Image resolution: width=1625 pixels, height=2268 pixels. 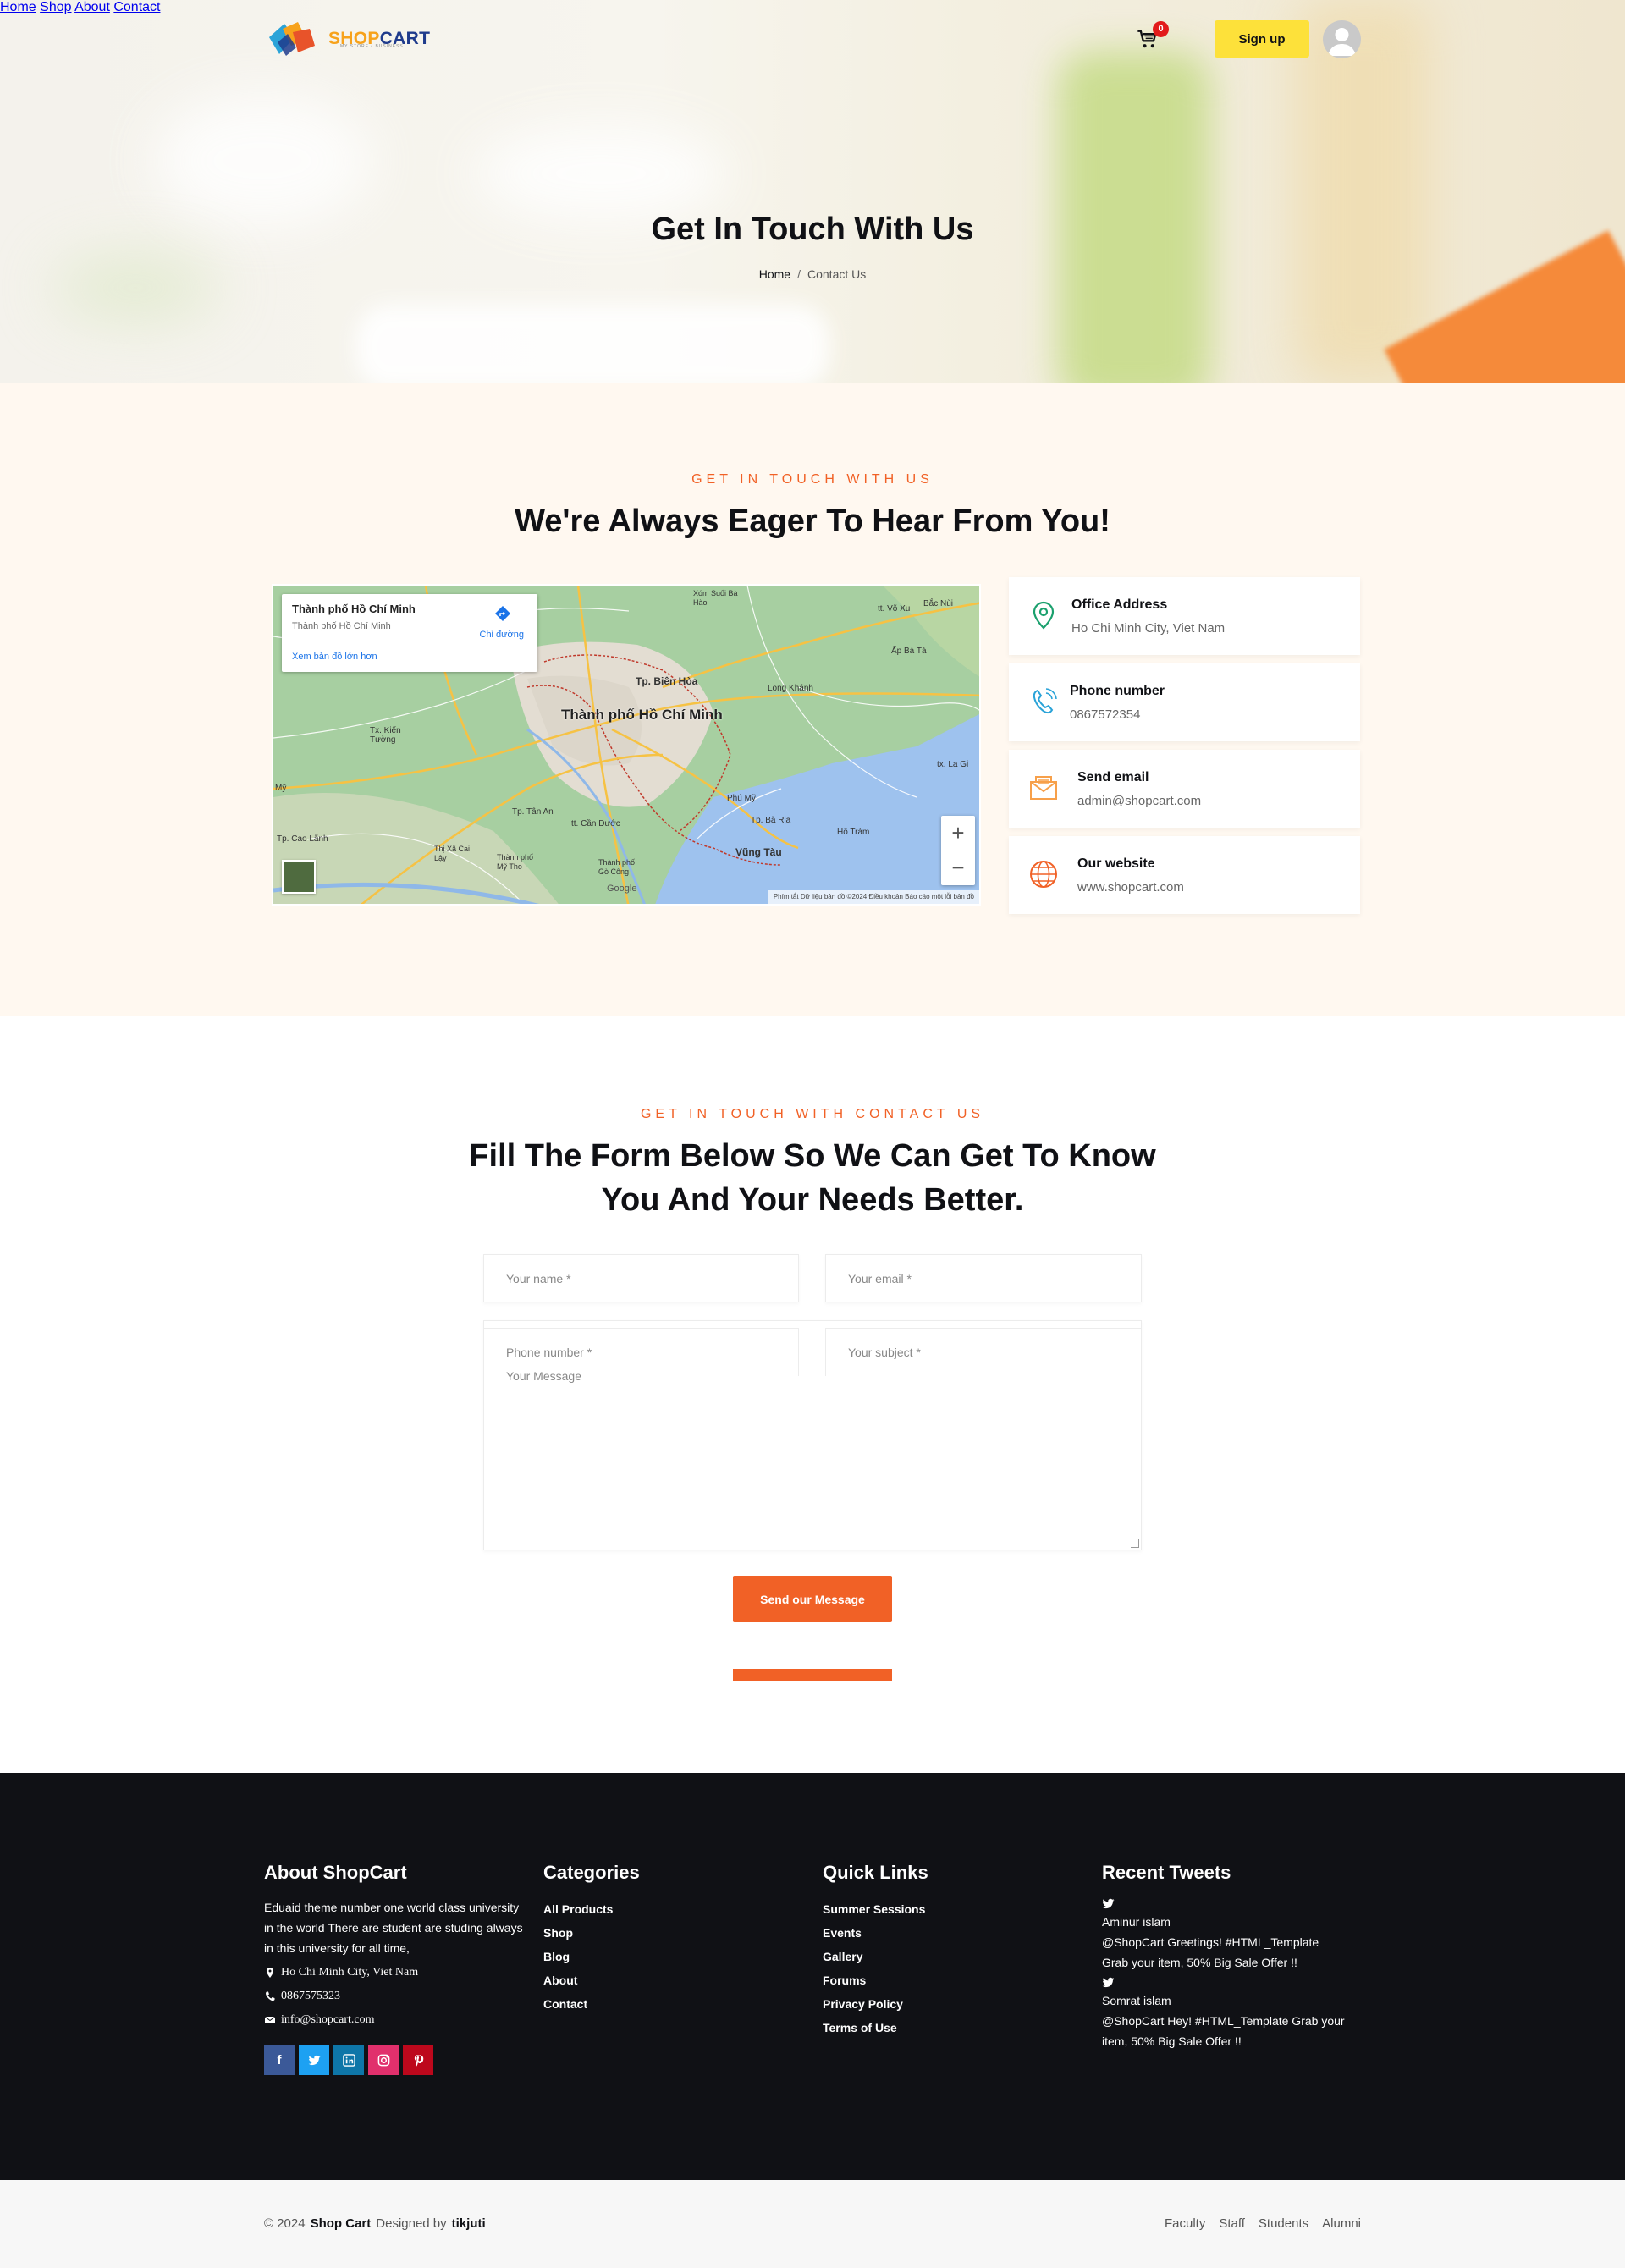 What do you see at coordinates (592, 1873) in the screenshot?
I see `footer-categories-title: Categories` at bounding box center [592, 1873].